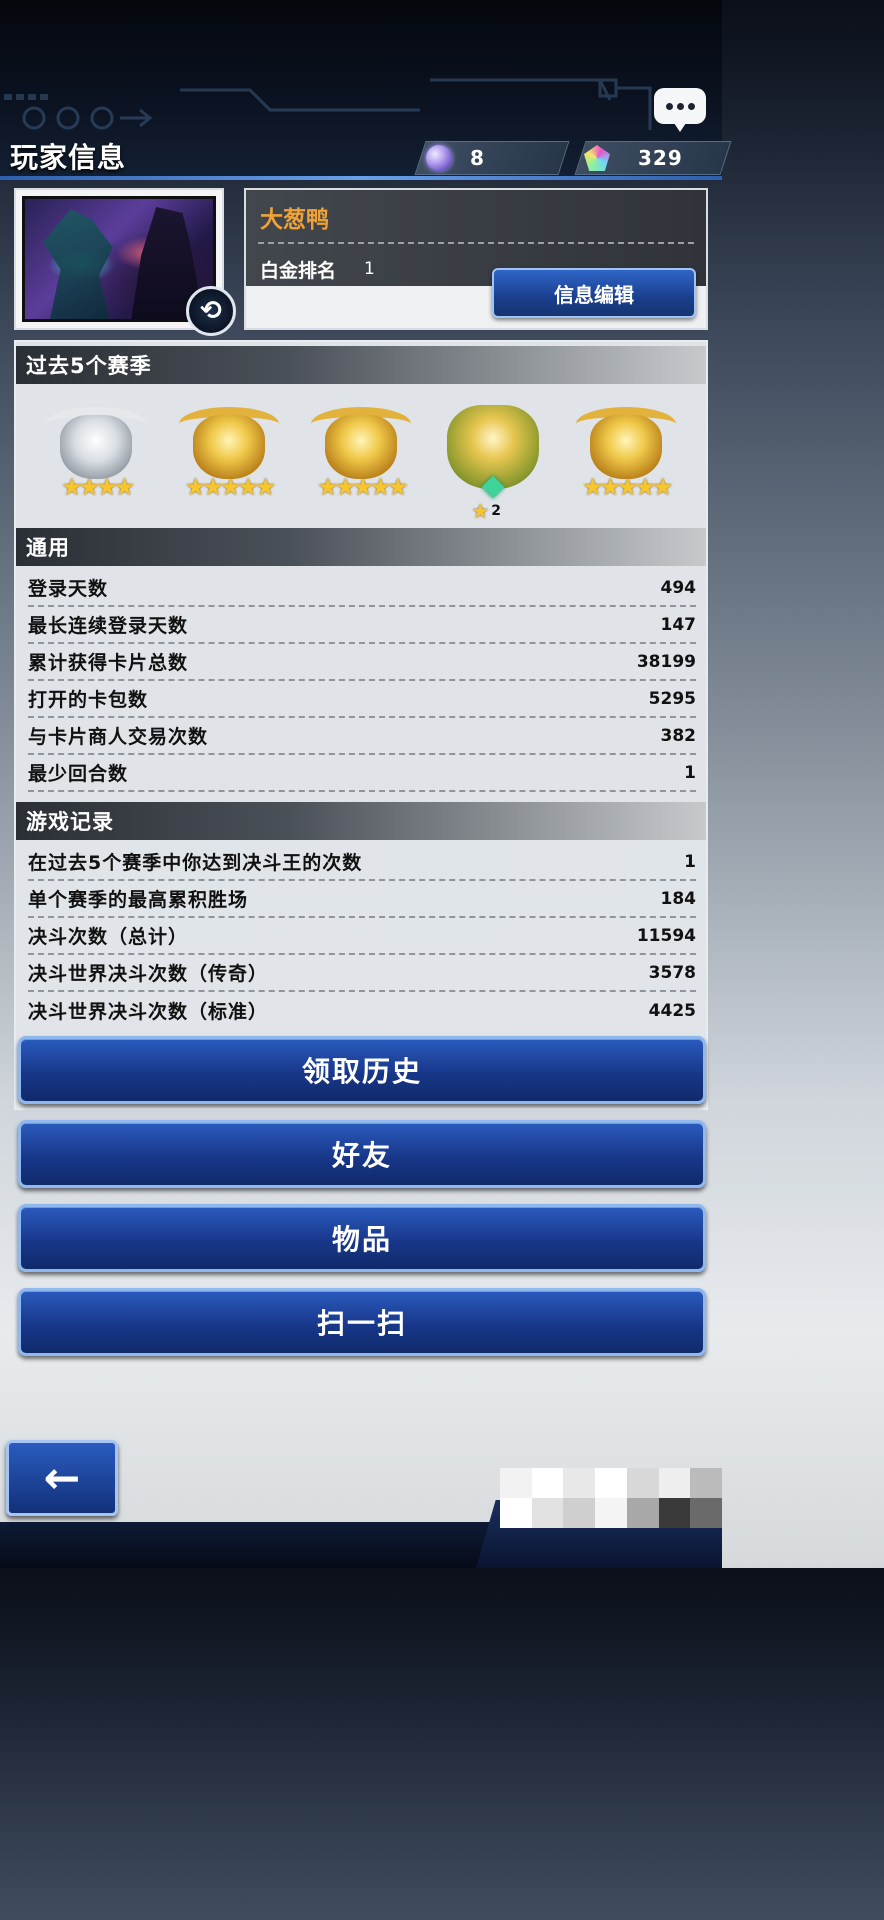 The image size is (884, 1920). What do you see at coordinates (148, 1012) in the screenshot?
I see `stat-label: 决斗世界决斗次数（标准）` at bounding box center [148, 1012].